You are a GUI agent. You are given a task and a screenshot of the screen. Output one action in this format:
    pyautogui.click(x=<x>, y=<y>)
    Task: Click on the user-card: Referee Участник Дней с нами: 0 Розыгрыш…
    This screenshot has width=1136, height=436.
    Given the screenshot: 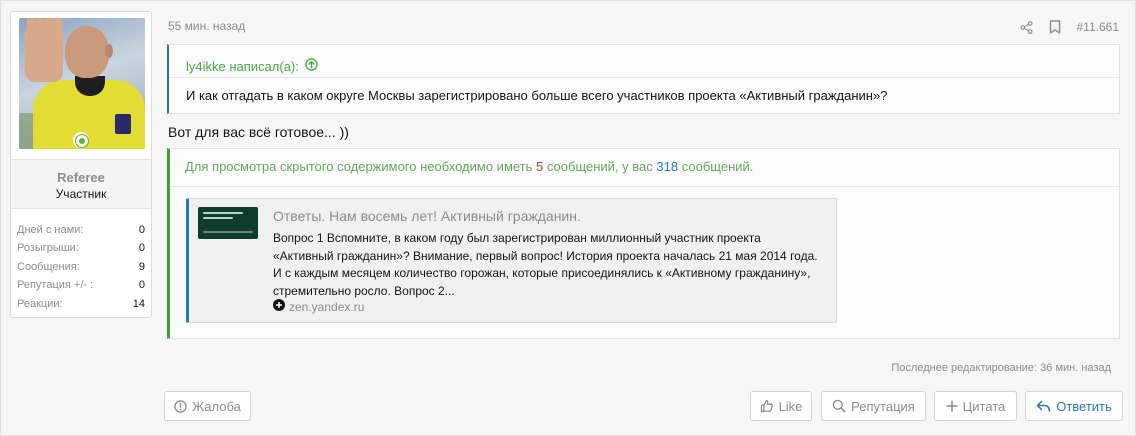 What is the action you would take?
    pyautogui.click(x=81, y=164)
    